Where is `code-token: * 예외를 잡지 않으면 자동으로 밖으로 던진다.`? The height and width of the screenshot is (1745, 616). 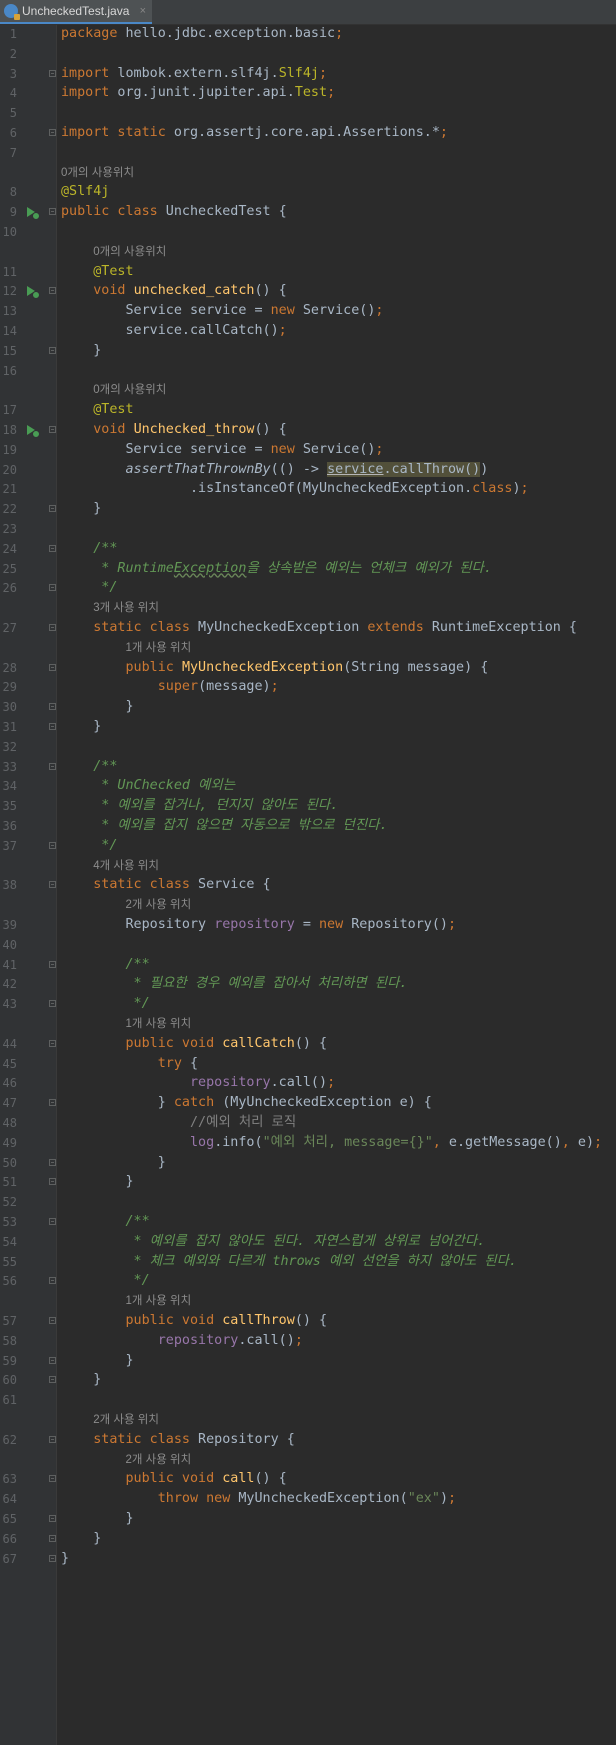
code-token: * 예외를 잡지 않으면 자동으로 밖으로 던진다. is located at coordinates (224, 825).